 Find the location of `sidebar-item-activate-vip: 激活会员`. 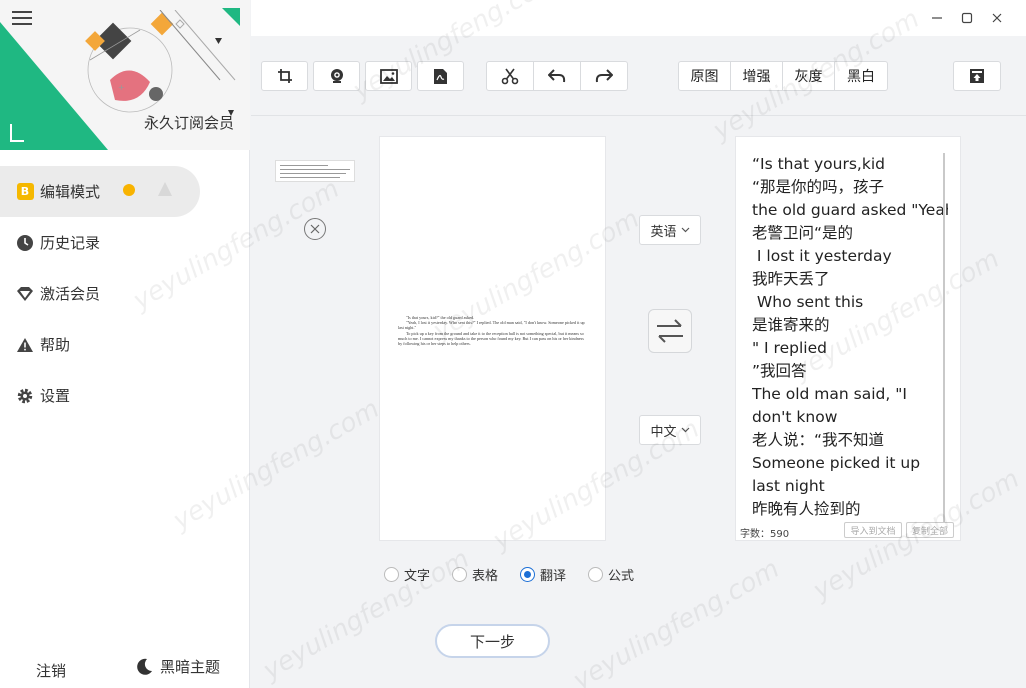

sidebar-item-activate-vip: 激活会员 is located at coordinates (125, 293).